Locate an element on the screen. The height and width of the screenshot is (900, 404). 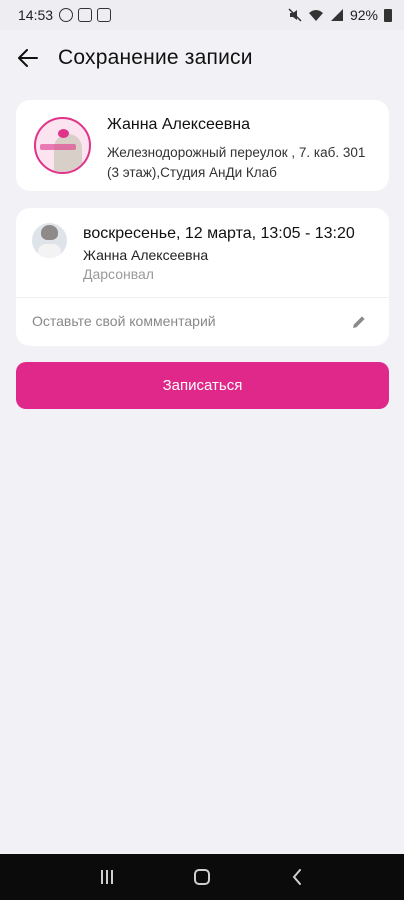
status-left-icons is located at coordinates (85, 15).